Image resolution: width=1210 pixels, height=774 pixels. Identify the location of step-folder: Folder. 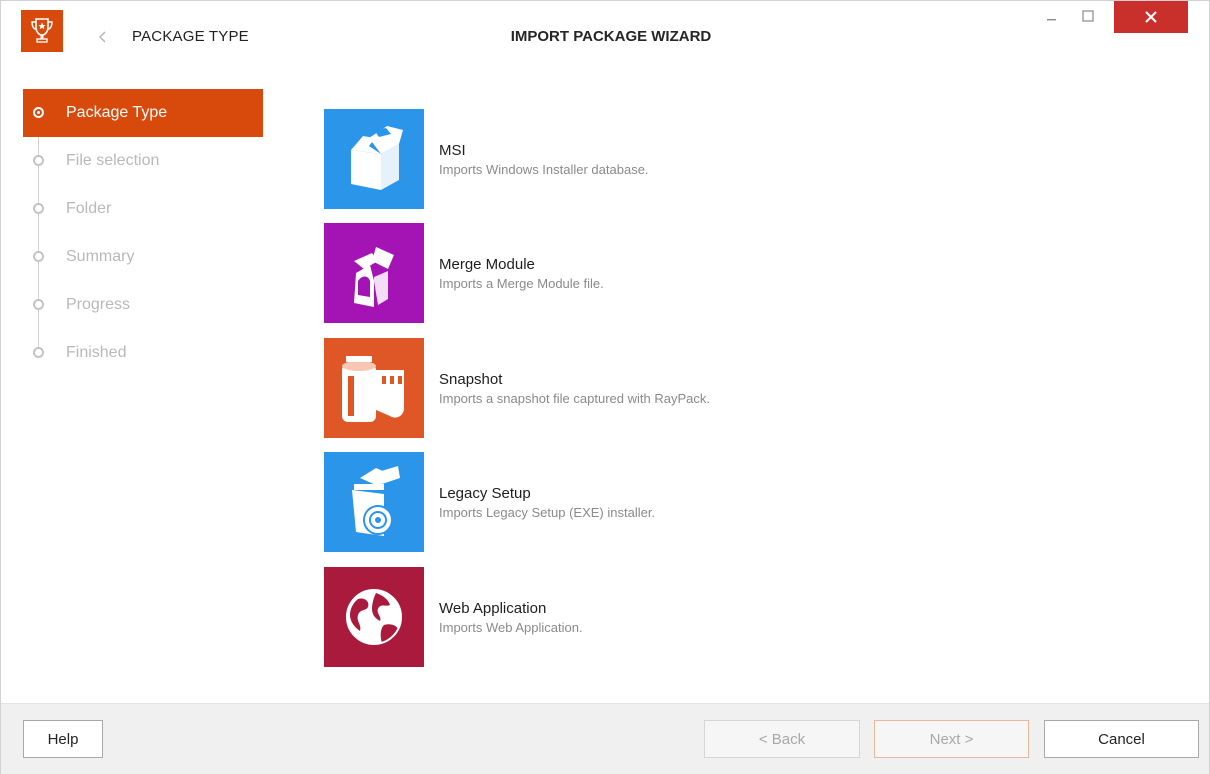
(143, 209).